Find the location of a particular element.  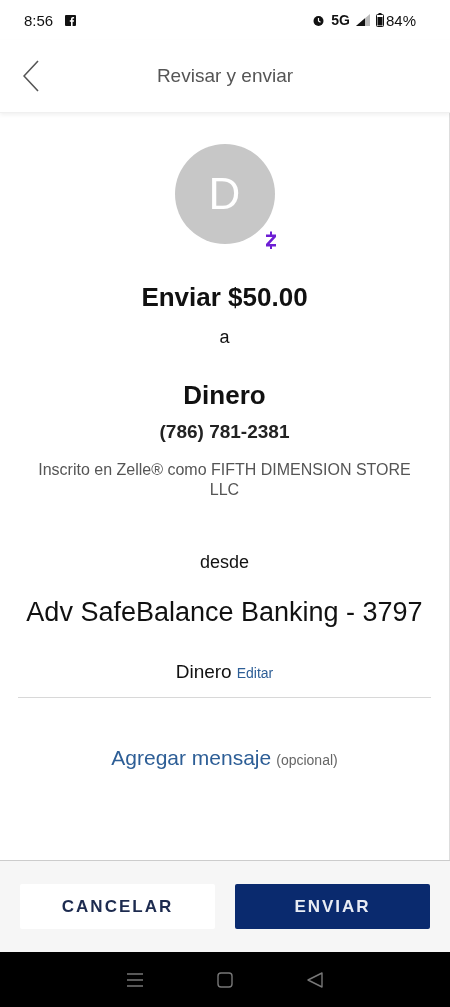

alarm-icon is located at coordinates (319, 20).